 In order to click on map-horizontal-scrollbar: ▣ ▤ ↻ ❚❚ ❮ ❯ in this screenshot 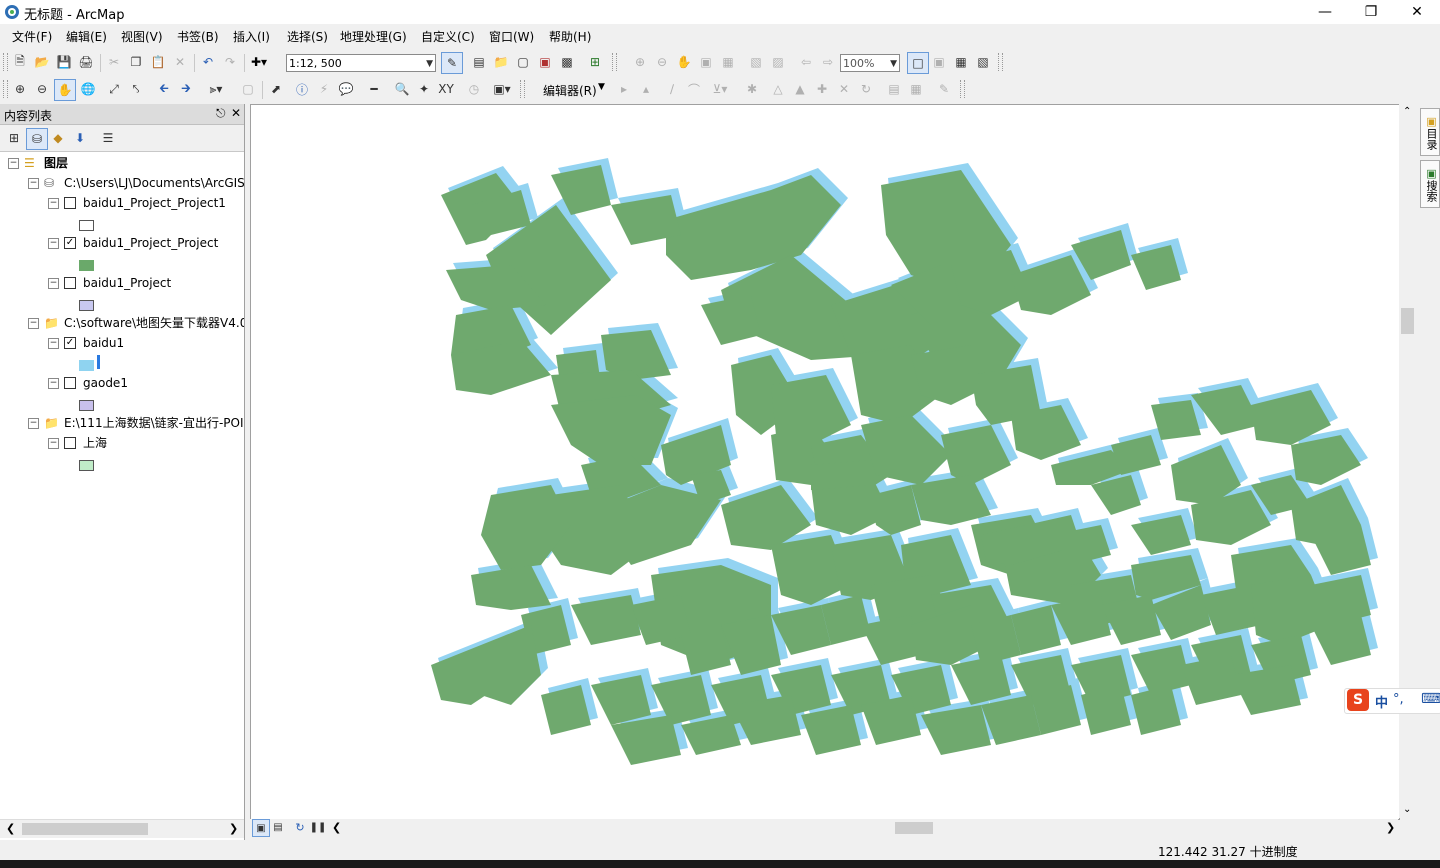, I will do `click(824, 828)`.